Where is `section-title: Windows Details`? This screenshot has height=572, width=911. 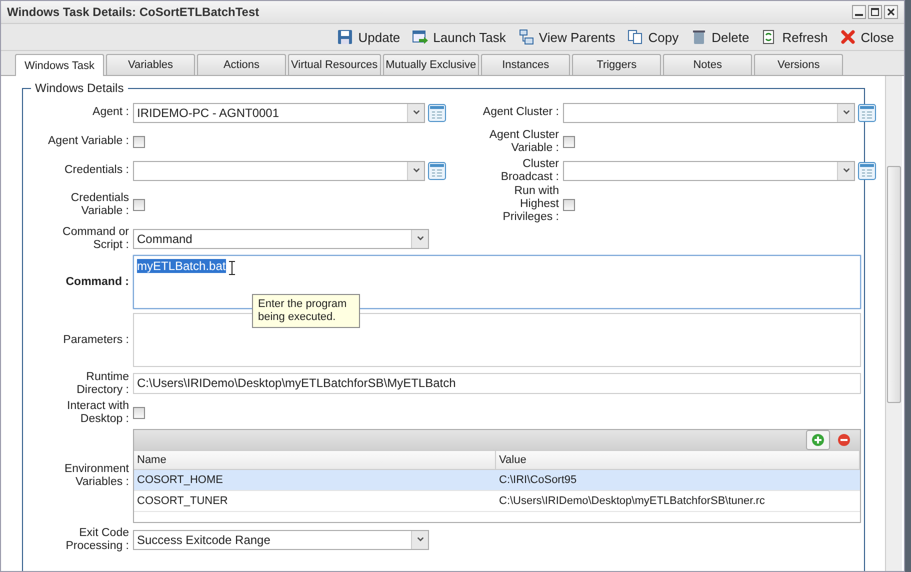 section-title: Windows Details is located at coordinates (79, 88).